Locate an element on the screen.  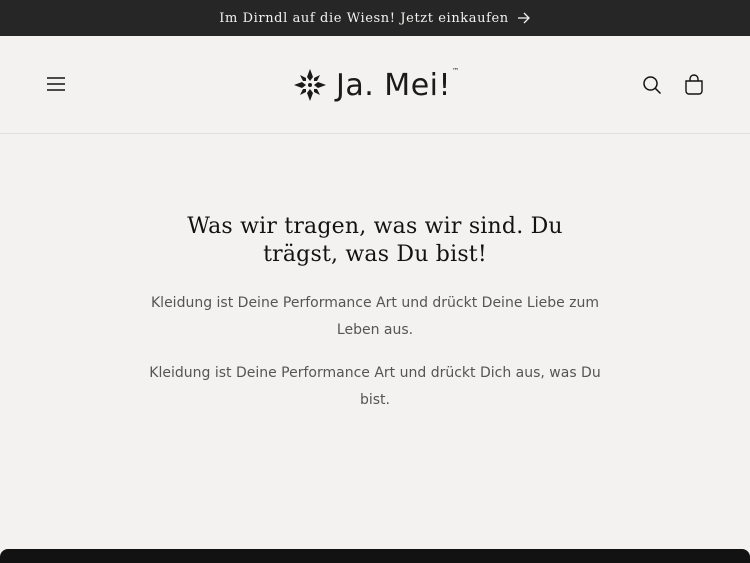
announcement-bar: Im Dirndl auf die Wiesn! Jetzt einkaufen is located at coordinates (375, 18).